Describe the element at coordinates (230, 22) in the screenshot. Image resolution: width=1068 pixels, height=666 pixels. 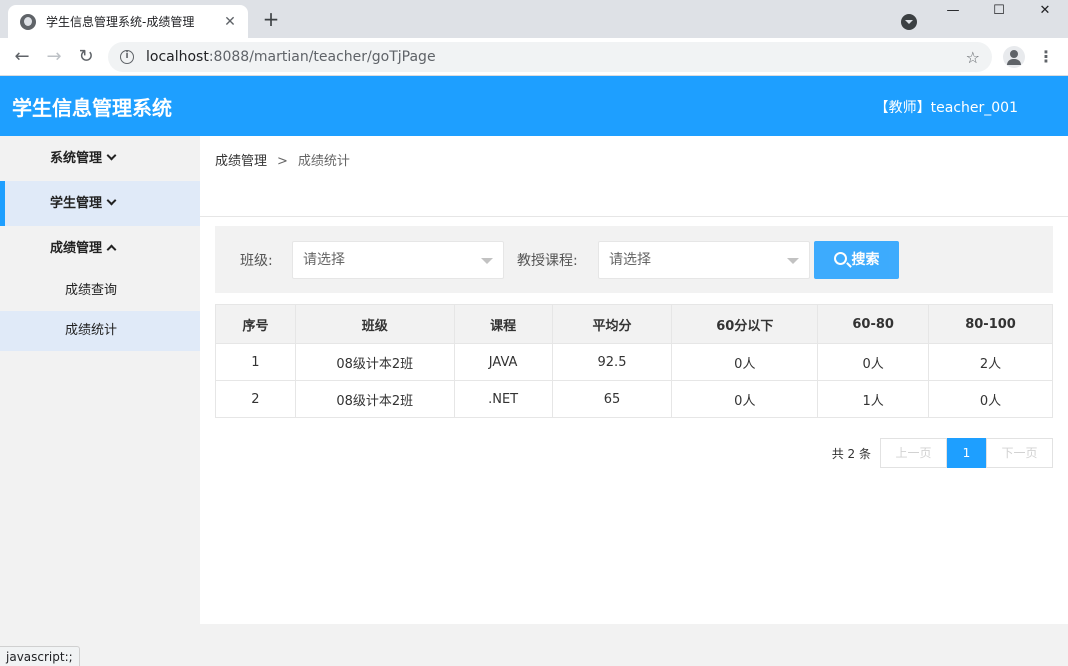
I see `tab-close-icon: ✕` at that location.